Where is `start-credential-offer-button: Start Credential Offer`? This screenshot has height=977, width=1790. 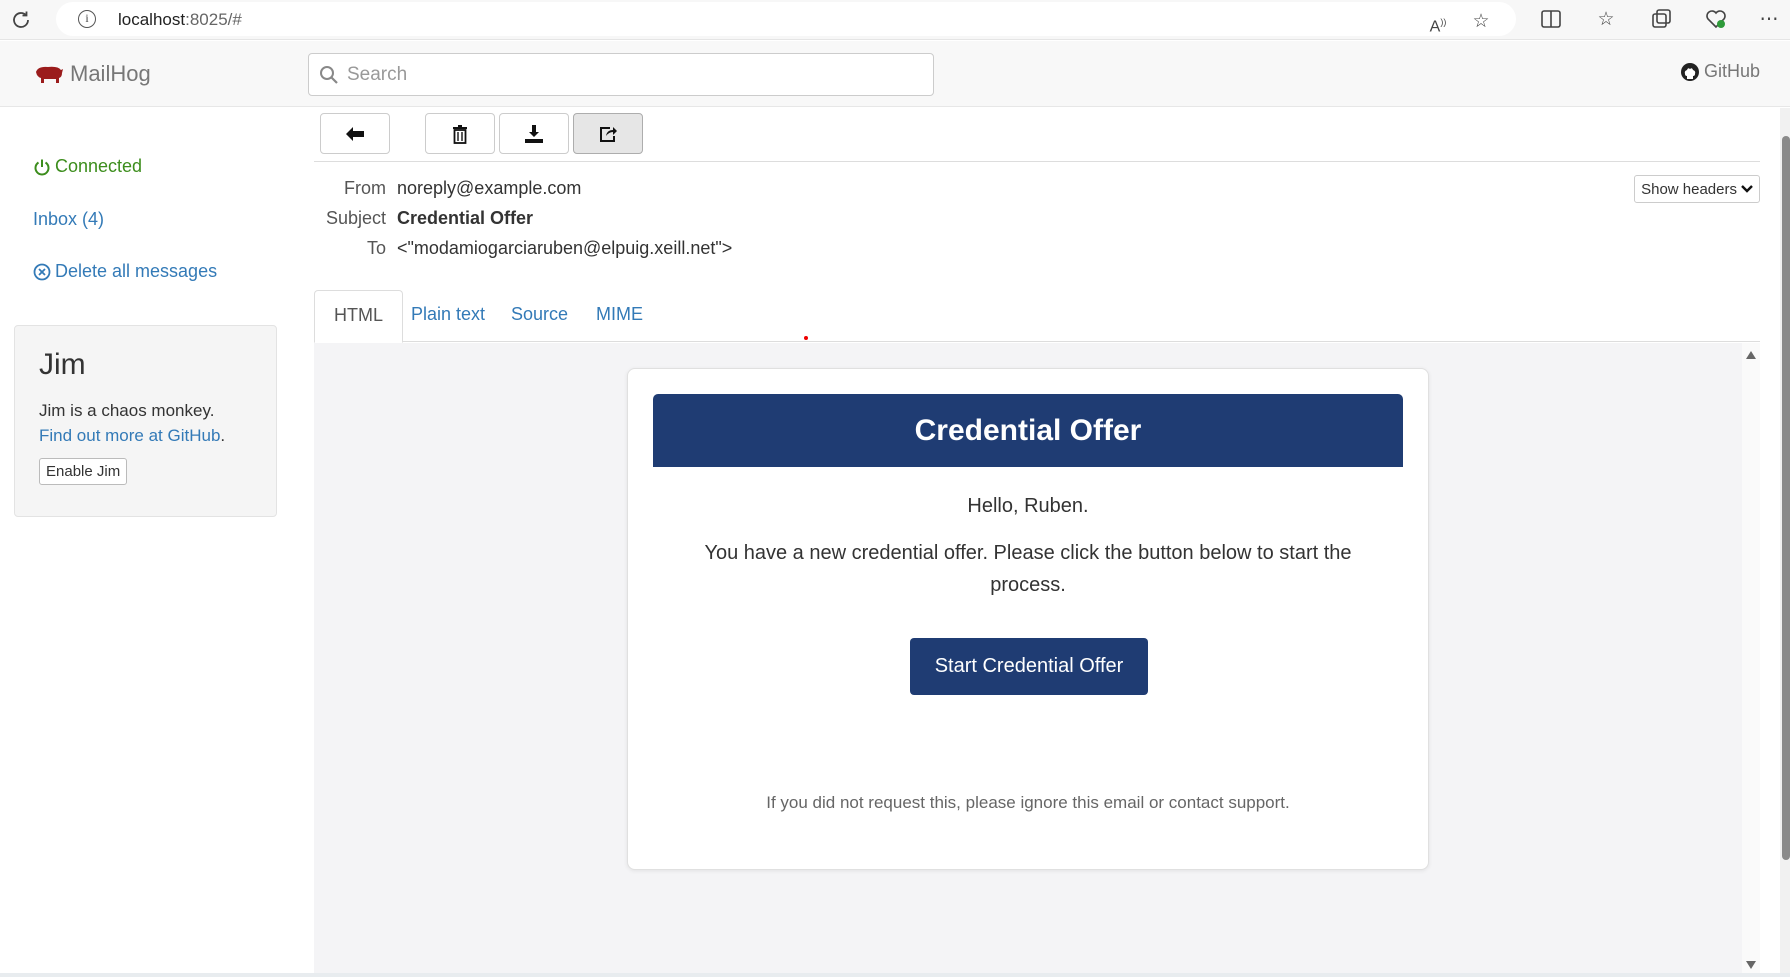
start-credential-offer-button: Start Credential Offer is located at coordinates (1029, 666).